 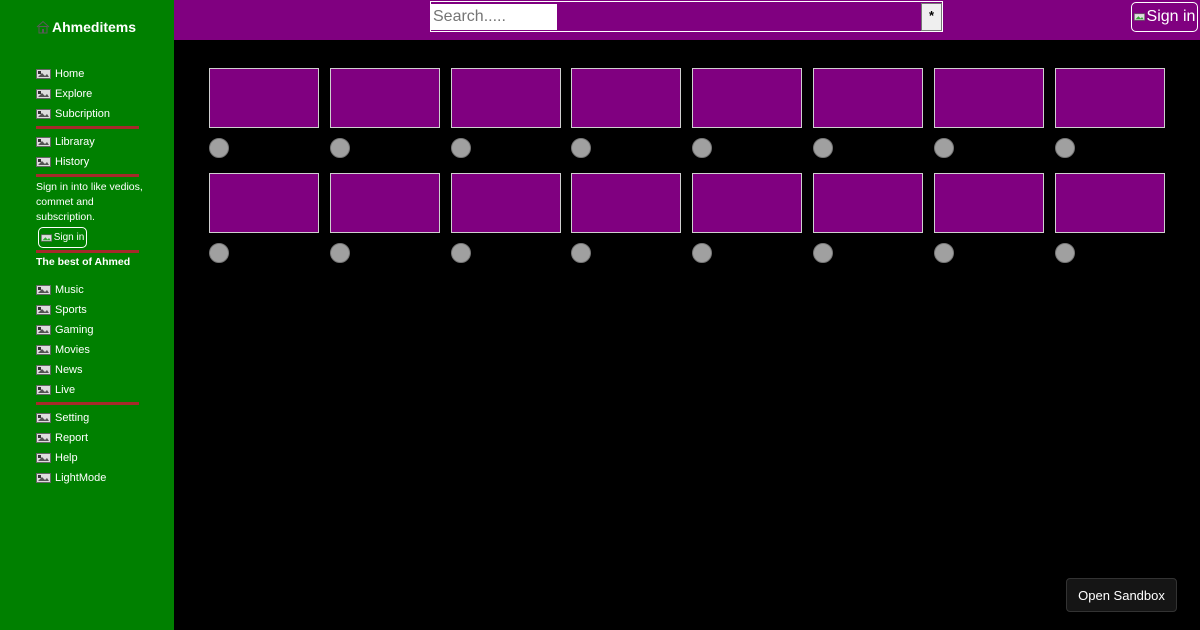 What do you see at coordinates (83, 262) in the screenshot?
I see `section-title: The best of Ahmed` at bounding box center [83, 262].